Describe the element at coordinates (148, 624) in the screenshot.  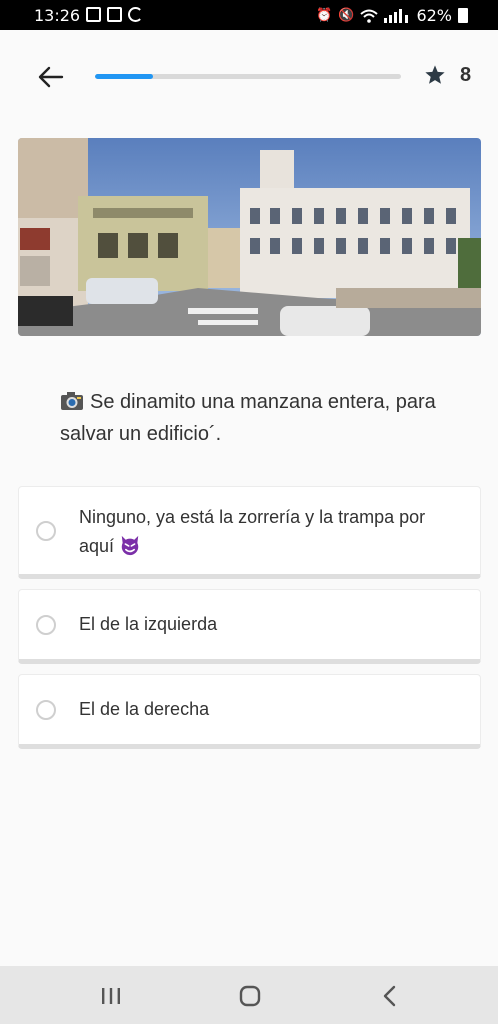
I see `answer-label: El de la izquierda` at that location.